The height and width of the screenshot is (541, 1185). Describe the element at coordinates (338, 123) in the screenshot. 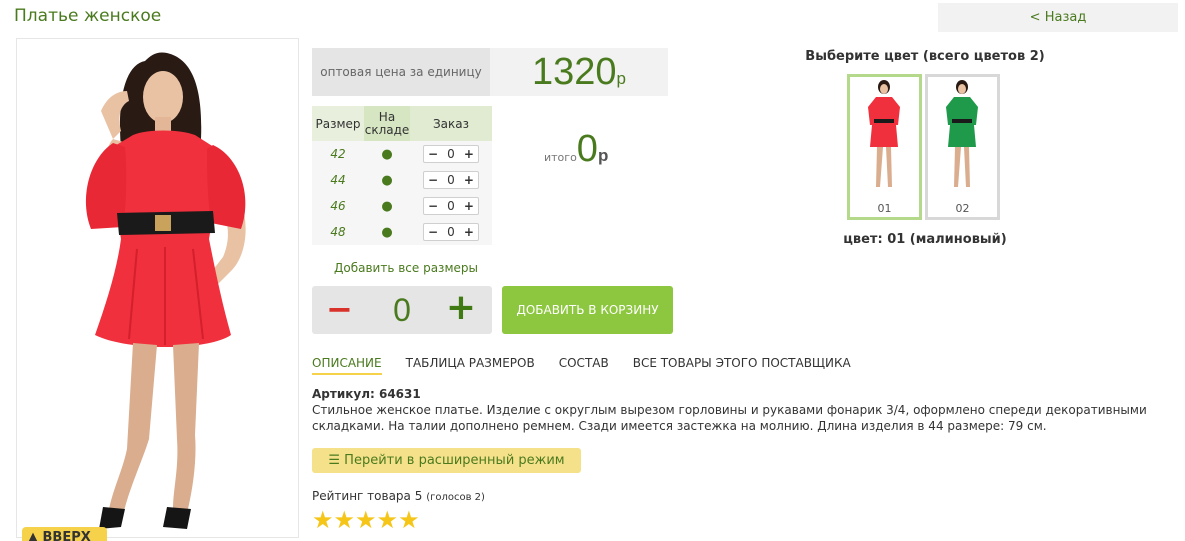

I see `col-size-header: Размер` at that location.